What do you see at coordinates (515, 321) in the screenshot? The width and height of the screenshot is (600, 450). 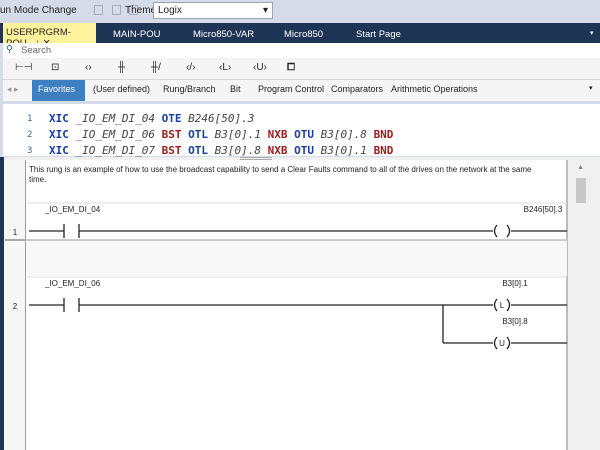 I see `coil-tag-label: B3[0].8` at bounding box center [515, 321].